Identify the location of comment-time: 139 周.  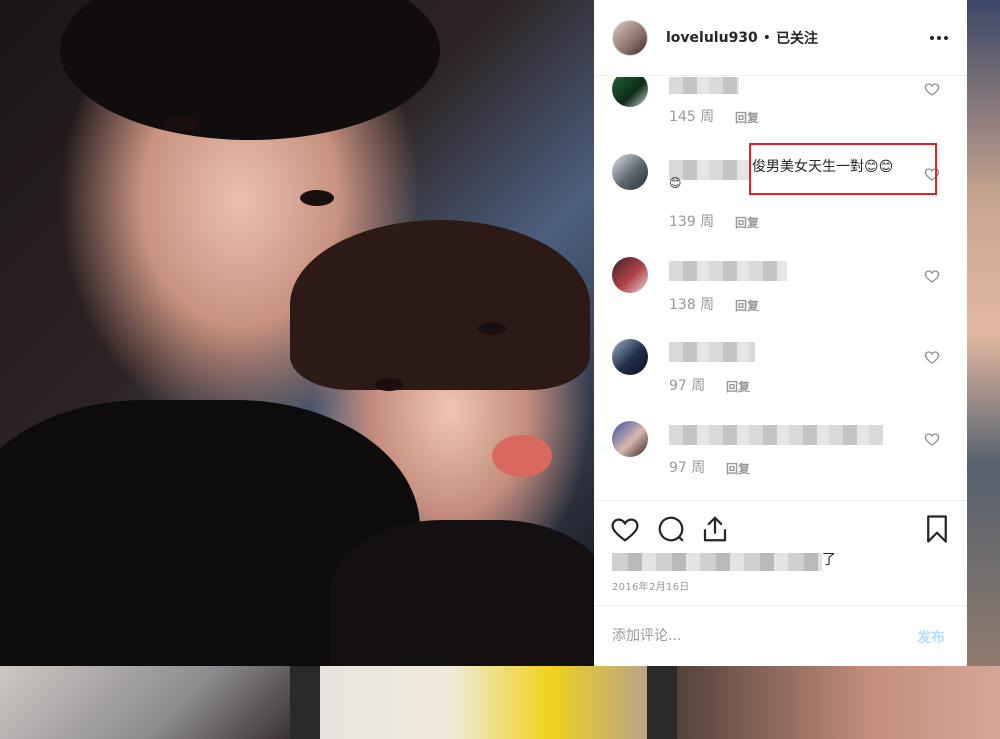
(692, 222).